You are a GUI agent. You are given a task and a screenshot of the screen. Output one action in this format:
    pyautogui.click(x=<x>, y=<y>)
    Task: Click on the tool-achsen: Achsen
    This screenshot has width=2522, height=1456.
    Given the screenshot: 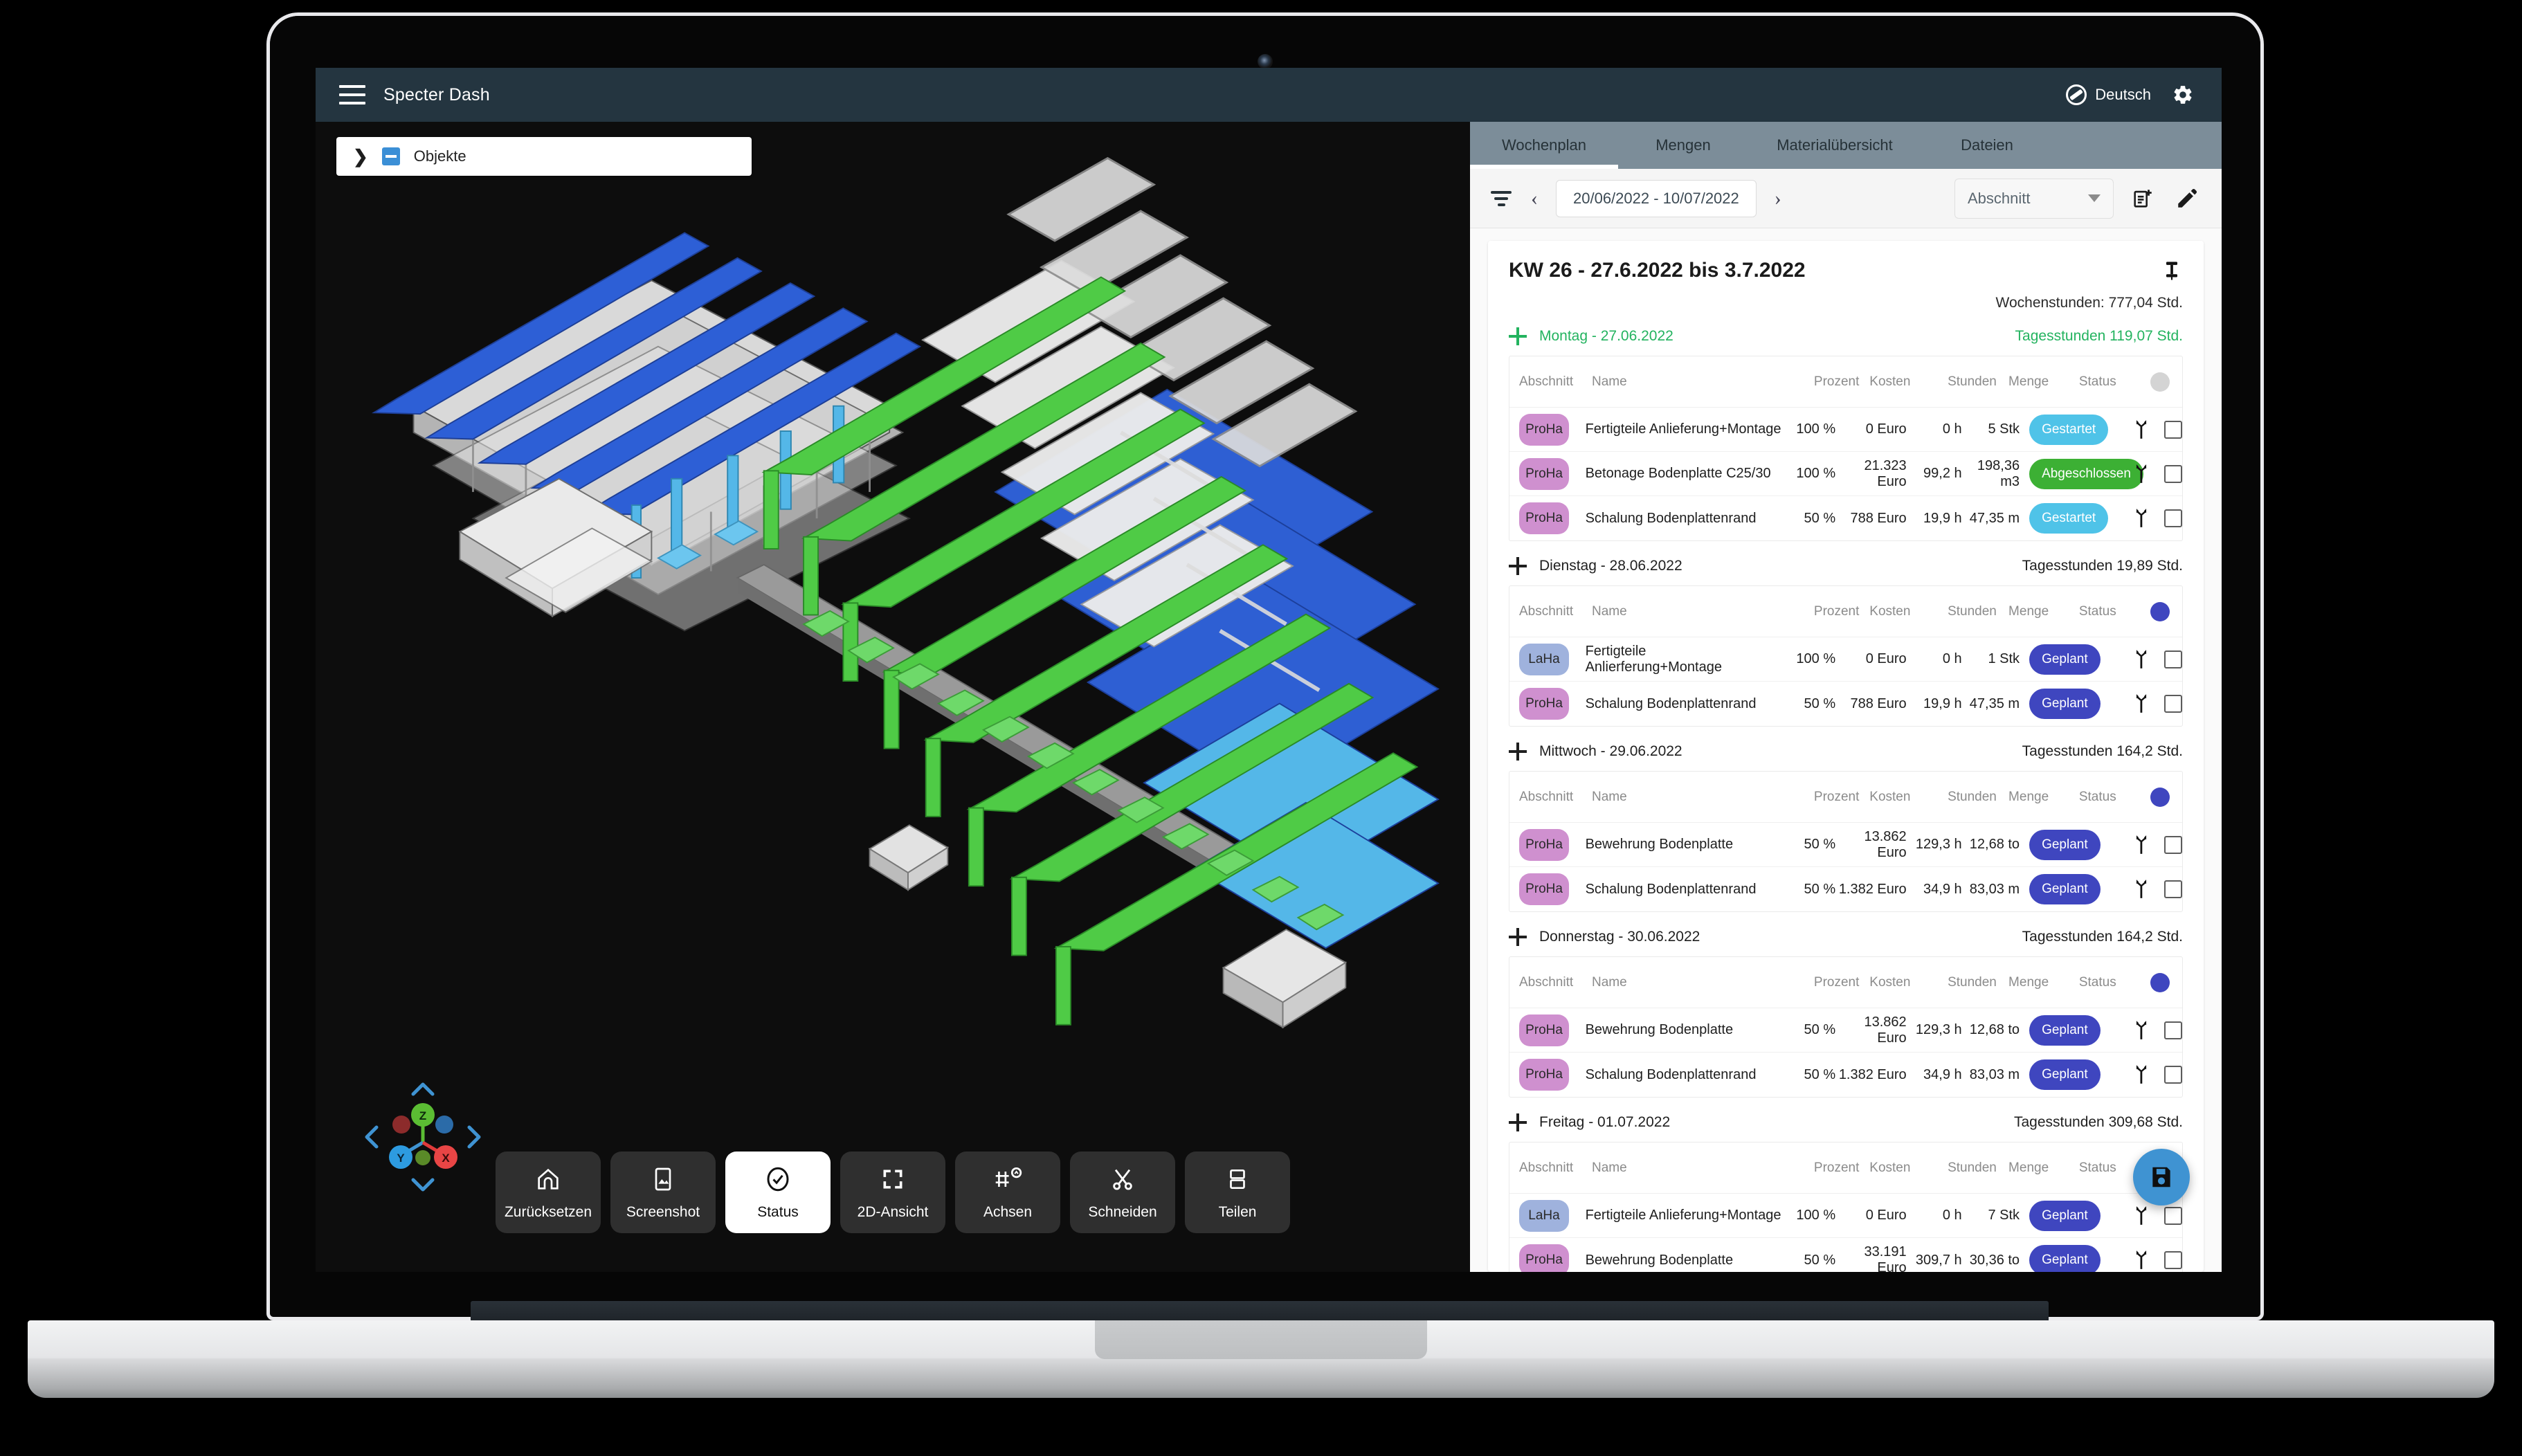 What is the action you would take?
    pyautogui.click(x=1007, y=1192)
    